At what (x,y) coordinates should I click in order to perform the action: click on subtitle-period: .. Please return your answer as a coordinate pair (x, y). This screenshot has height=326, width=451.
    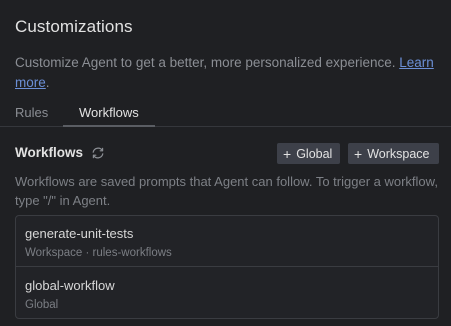
    Looking at the image, I should click on (47, 82).